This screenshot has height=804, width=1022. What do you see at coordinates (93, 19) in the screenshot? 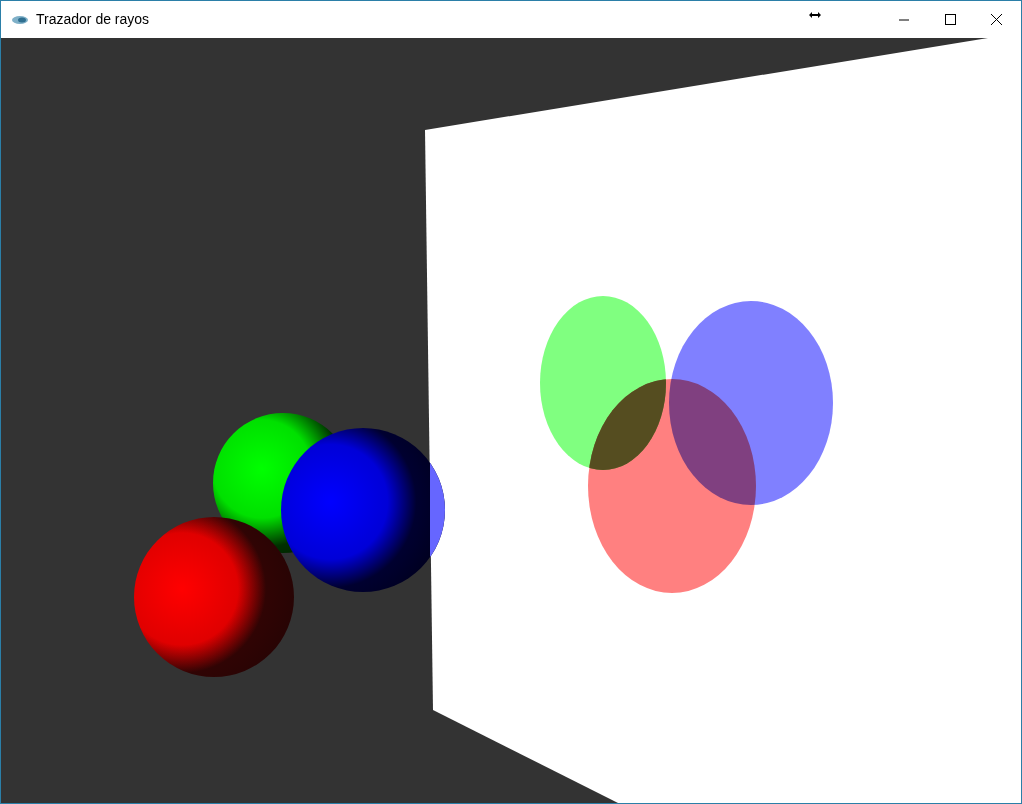
I see `window-title: Trazador de rayos` at bounding box center [93, 19].